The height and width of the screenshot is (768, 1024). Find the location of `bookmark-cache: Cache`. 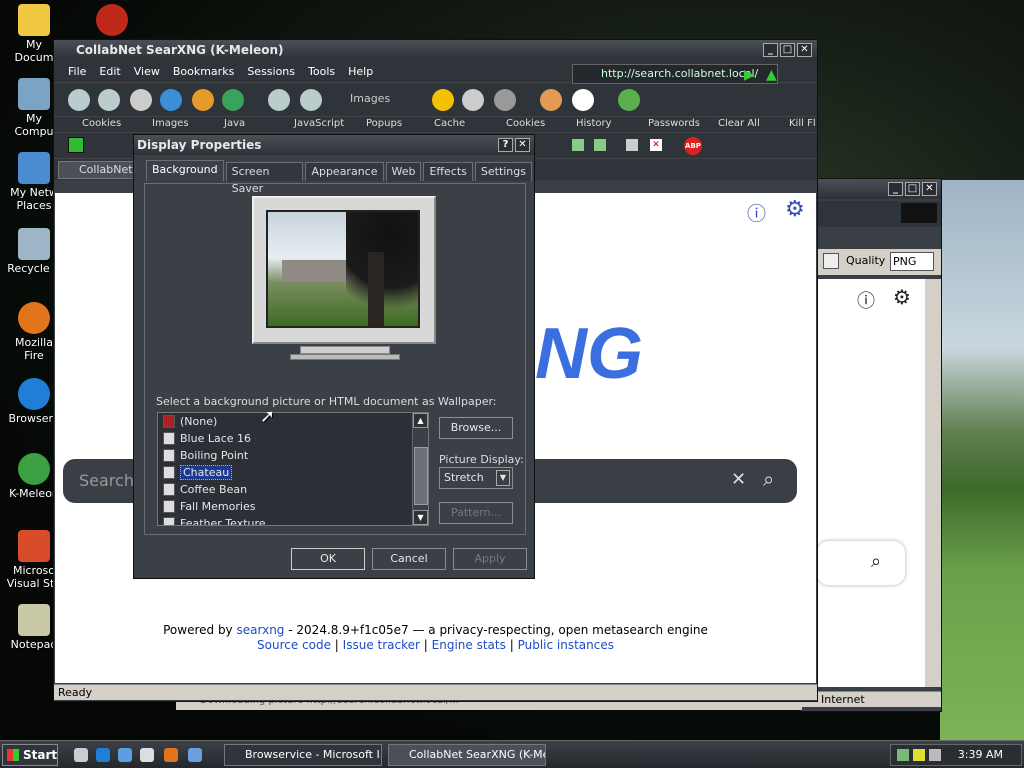

bookmark-cache: Cache is located at coordinates (449, 123).